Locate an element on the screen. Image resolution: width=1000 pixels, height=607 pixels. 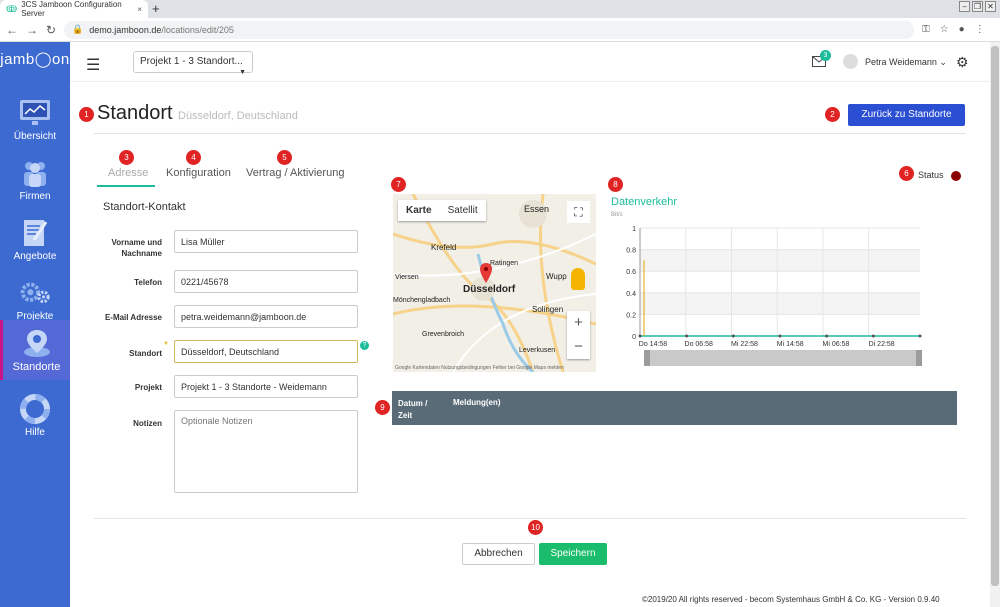
restore-icon: ❐ is located at coordinates (977, 6).